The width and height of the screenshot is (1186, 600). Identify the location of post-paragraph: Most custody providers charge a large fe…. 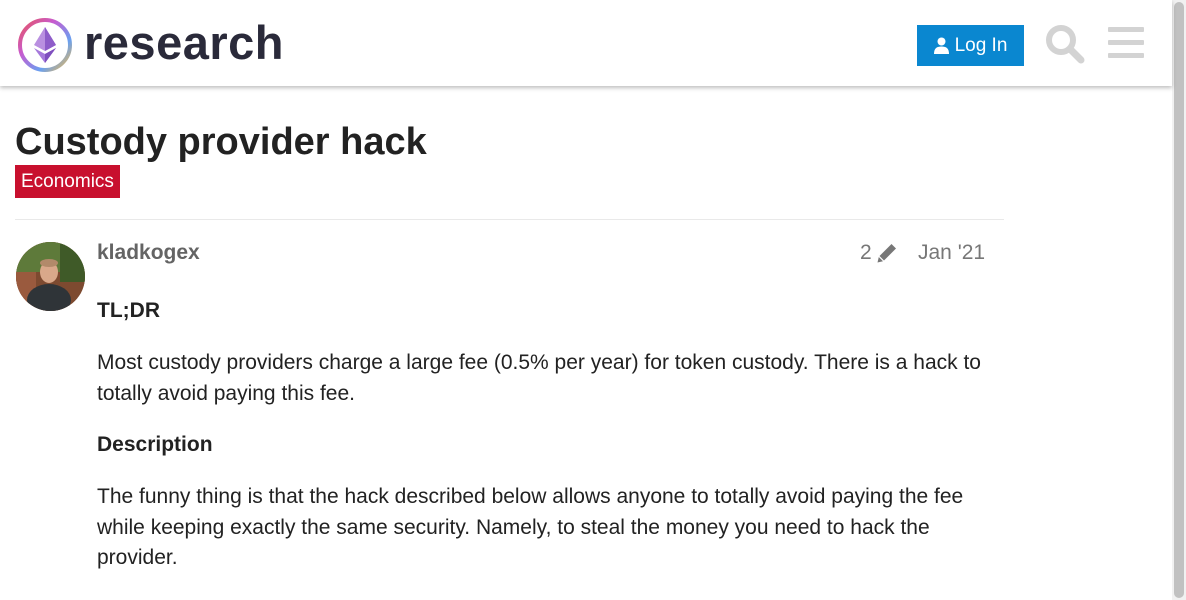
(539, 378).